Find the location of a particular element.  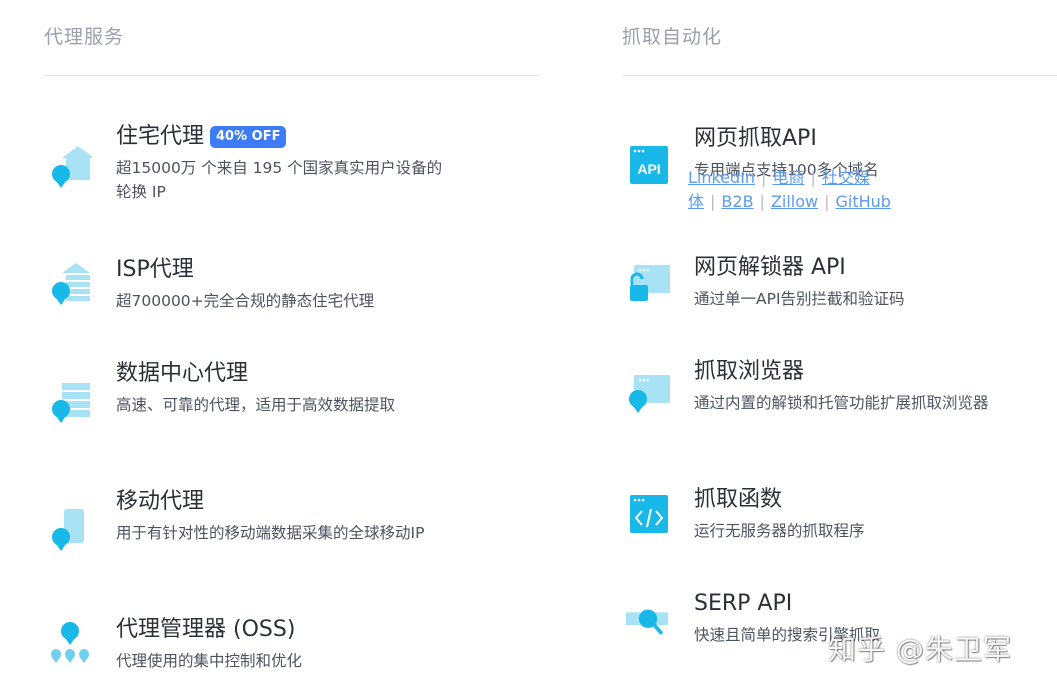

item-title: 网页抓取API is located at coordinates (755, 138).